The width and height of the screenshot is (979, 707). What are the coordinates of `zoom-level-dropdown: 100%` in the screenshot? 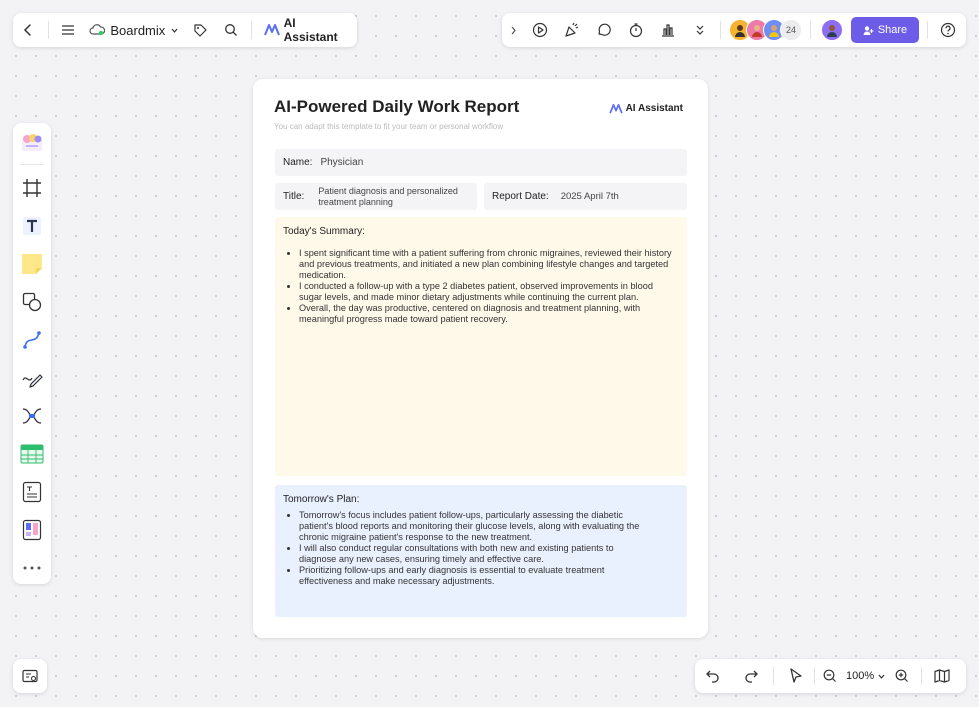 It's located at (866, 676).